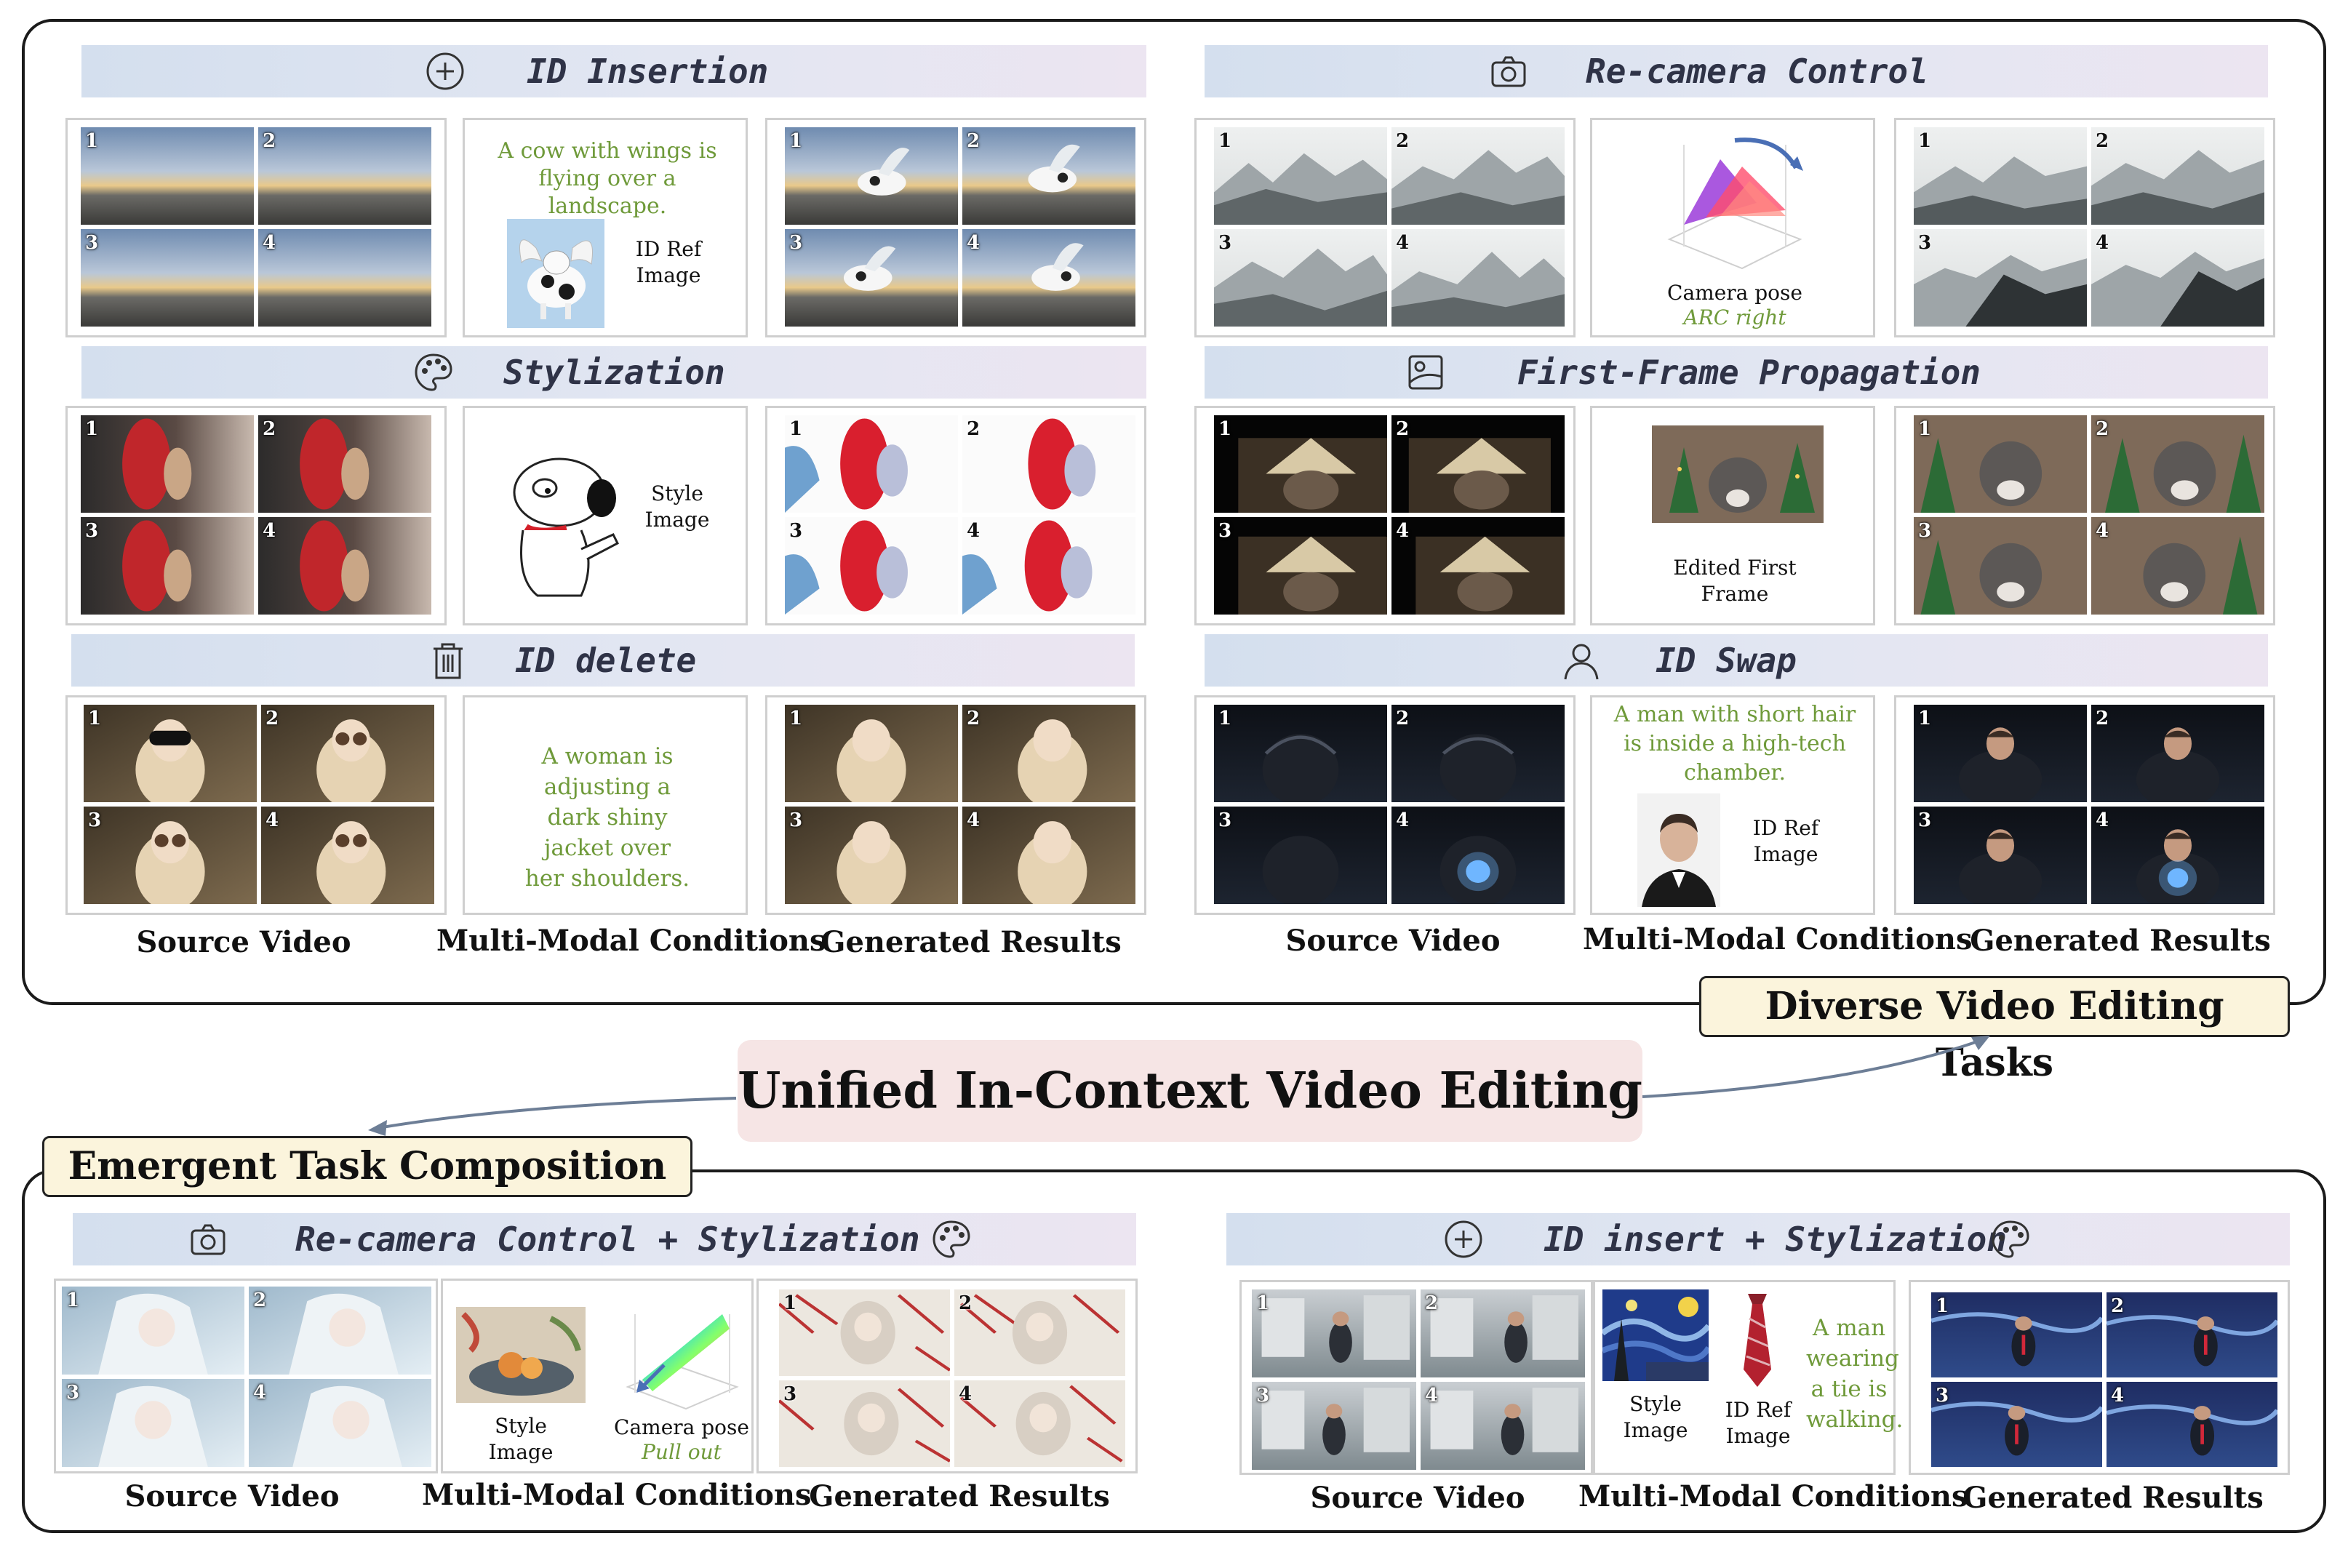  Describe the element at coordinates (597, 1376) in the screenshot. I see `recam-style-conditions-panel: Style Image Camera pose Pull out` at that location.